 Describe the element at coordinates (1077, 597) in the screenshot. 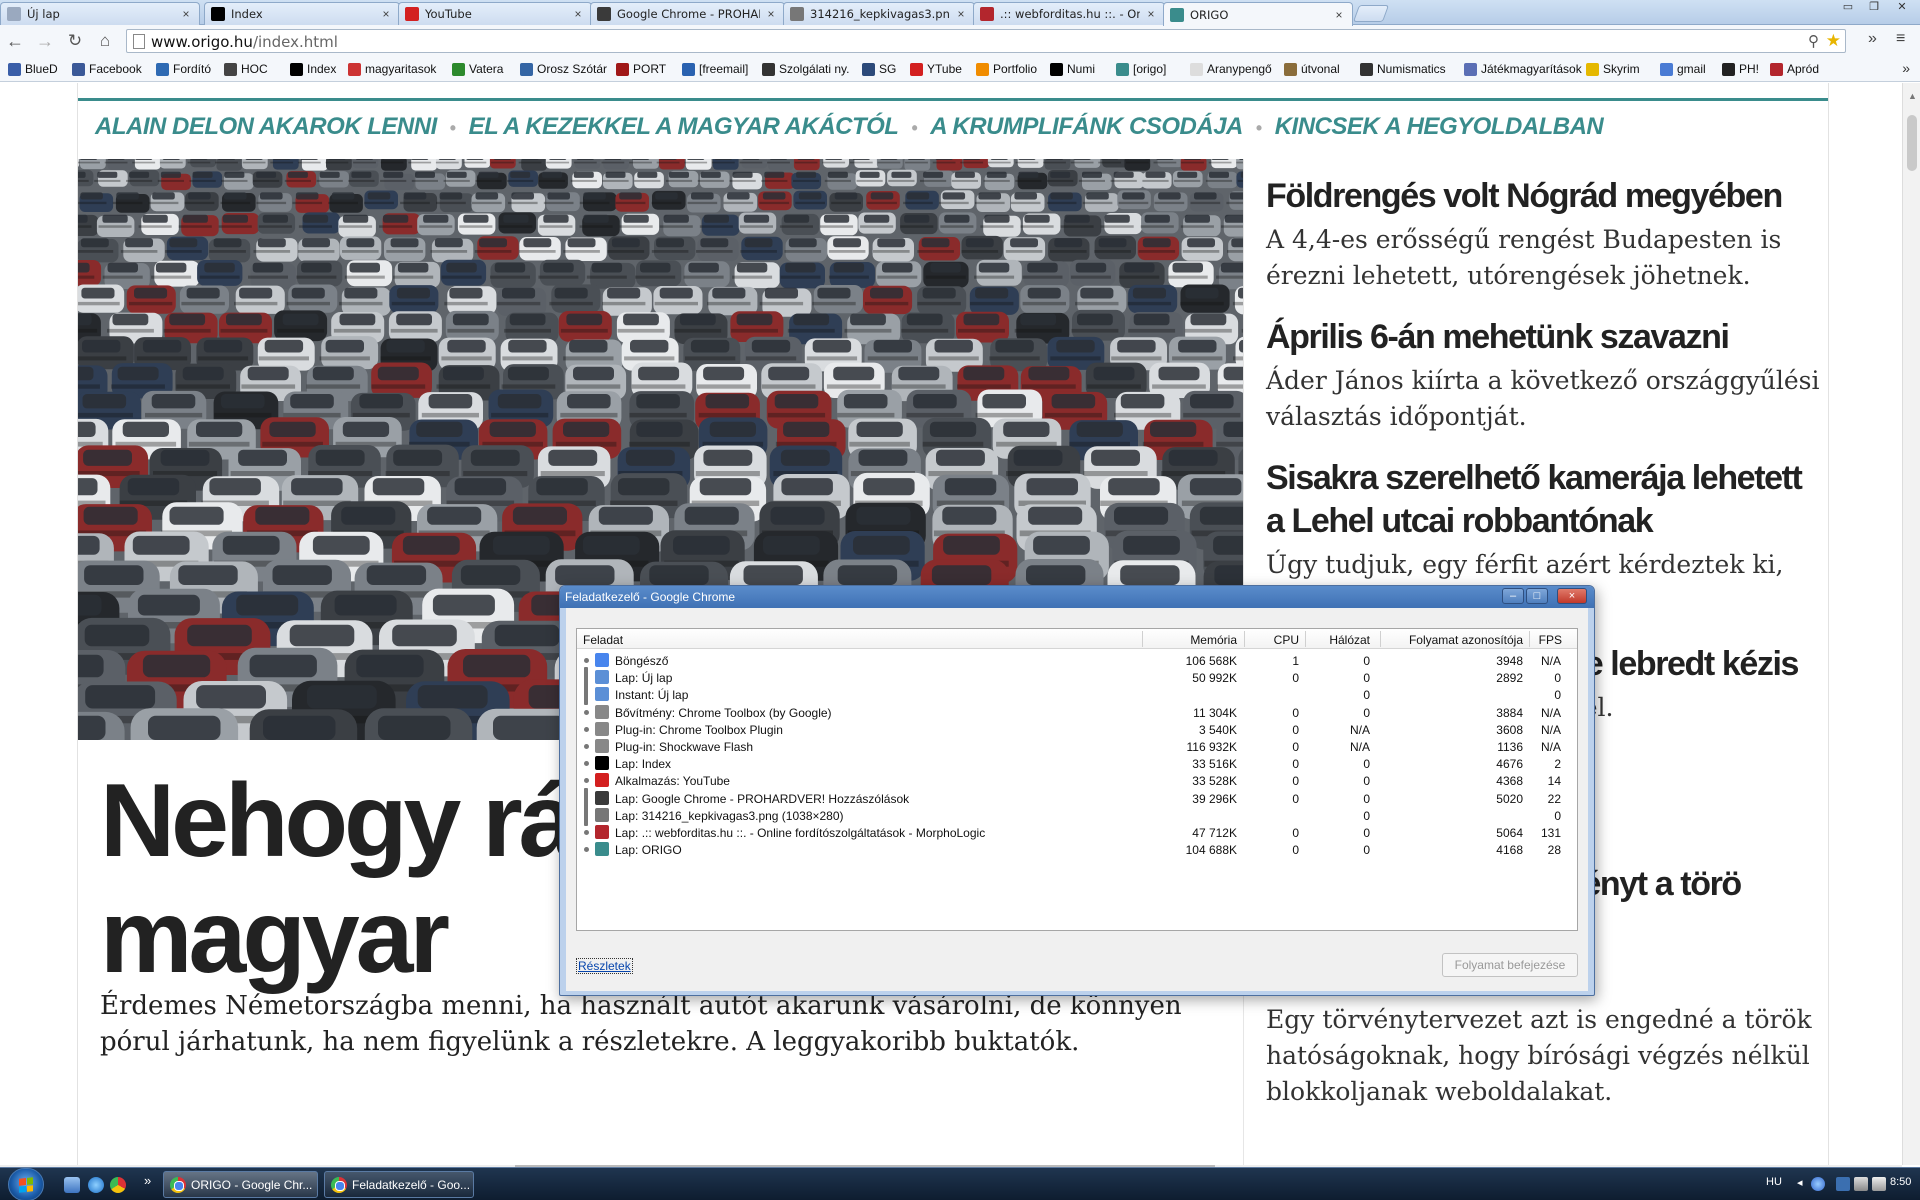

I see `dialog-titlebar: Feladatkezelő - Google Chrome – □ ×` at that location.